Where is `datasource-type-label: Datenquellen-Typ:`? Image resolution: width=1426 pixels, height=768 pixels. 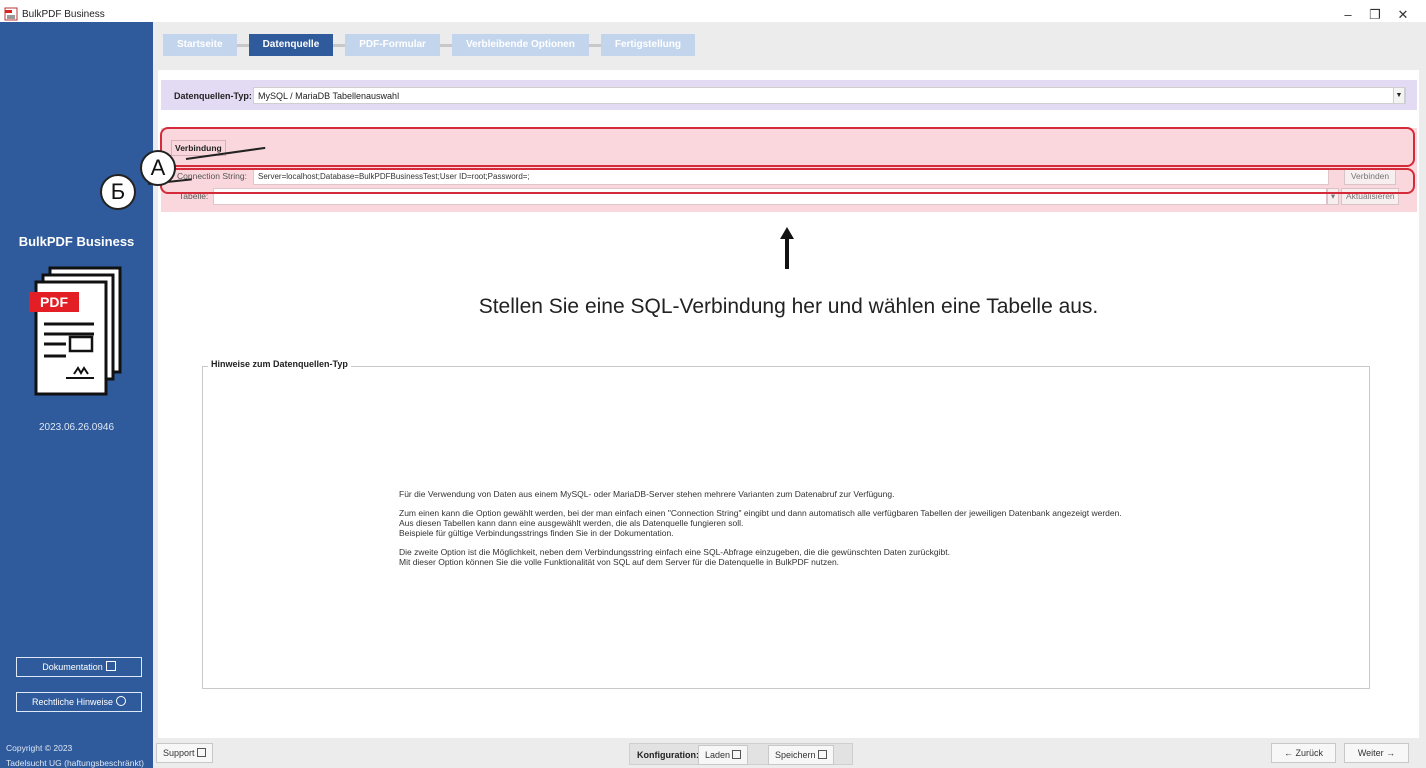
datasource-type-label: Datenquellen-Typ: is located at coordinates (213, 96).